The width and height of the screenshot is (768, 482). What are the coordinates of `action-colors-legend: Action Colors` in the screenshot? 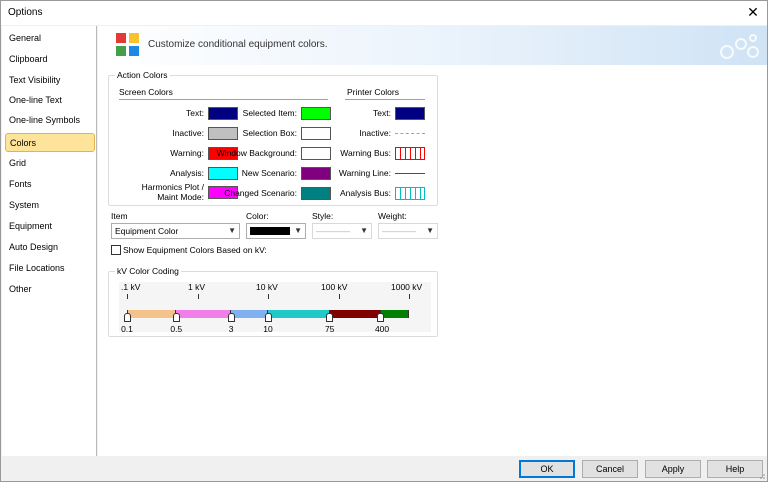 It's located at (142, 75).